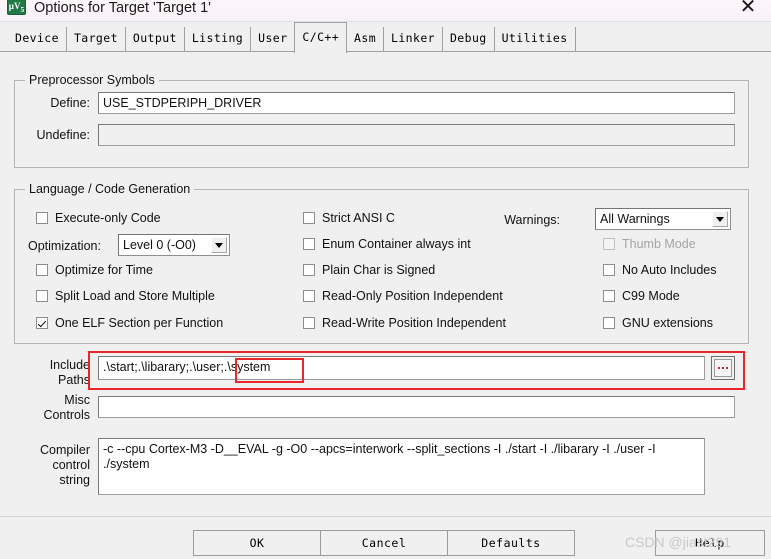 This screenshot has width=771, height=559. I want to click on warnings-select: All Warnings, so click(663, 219).